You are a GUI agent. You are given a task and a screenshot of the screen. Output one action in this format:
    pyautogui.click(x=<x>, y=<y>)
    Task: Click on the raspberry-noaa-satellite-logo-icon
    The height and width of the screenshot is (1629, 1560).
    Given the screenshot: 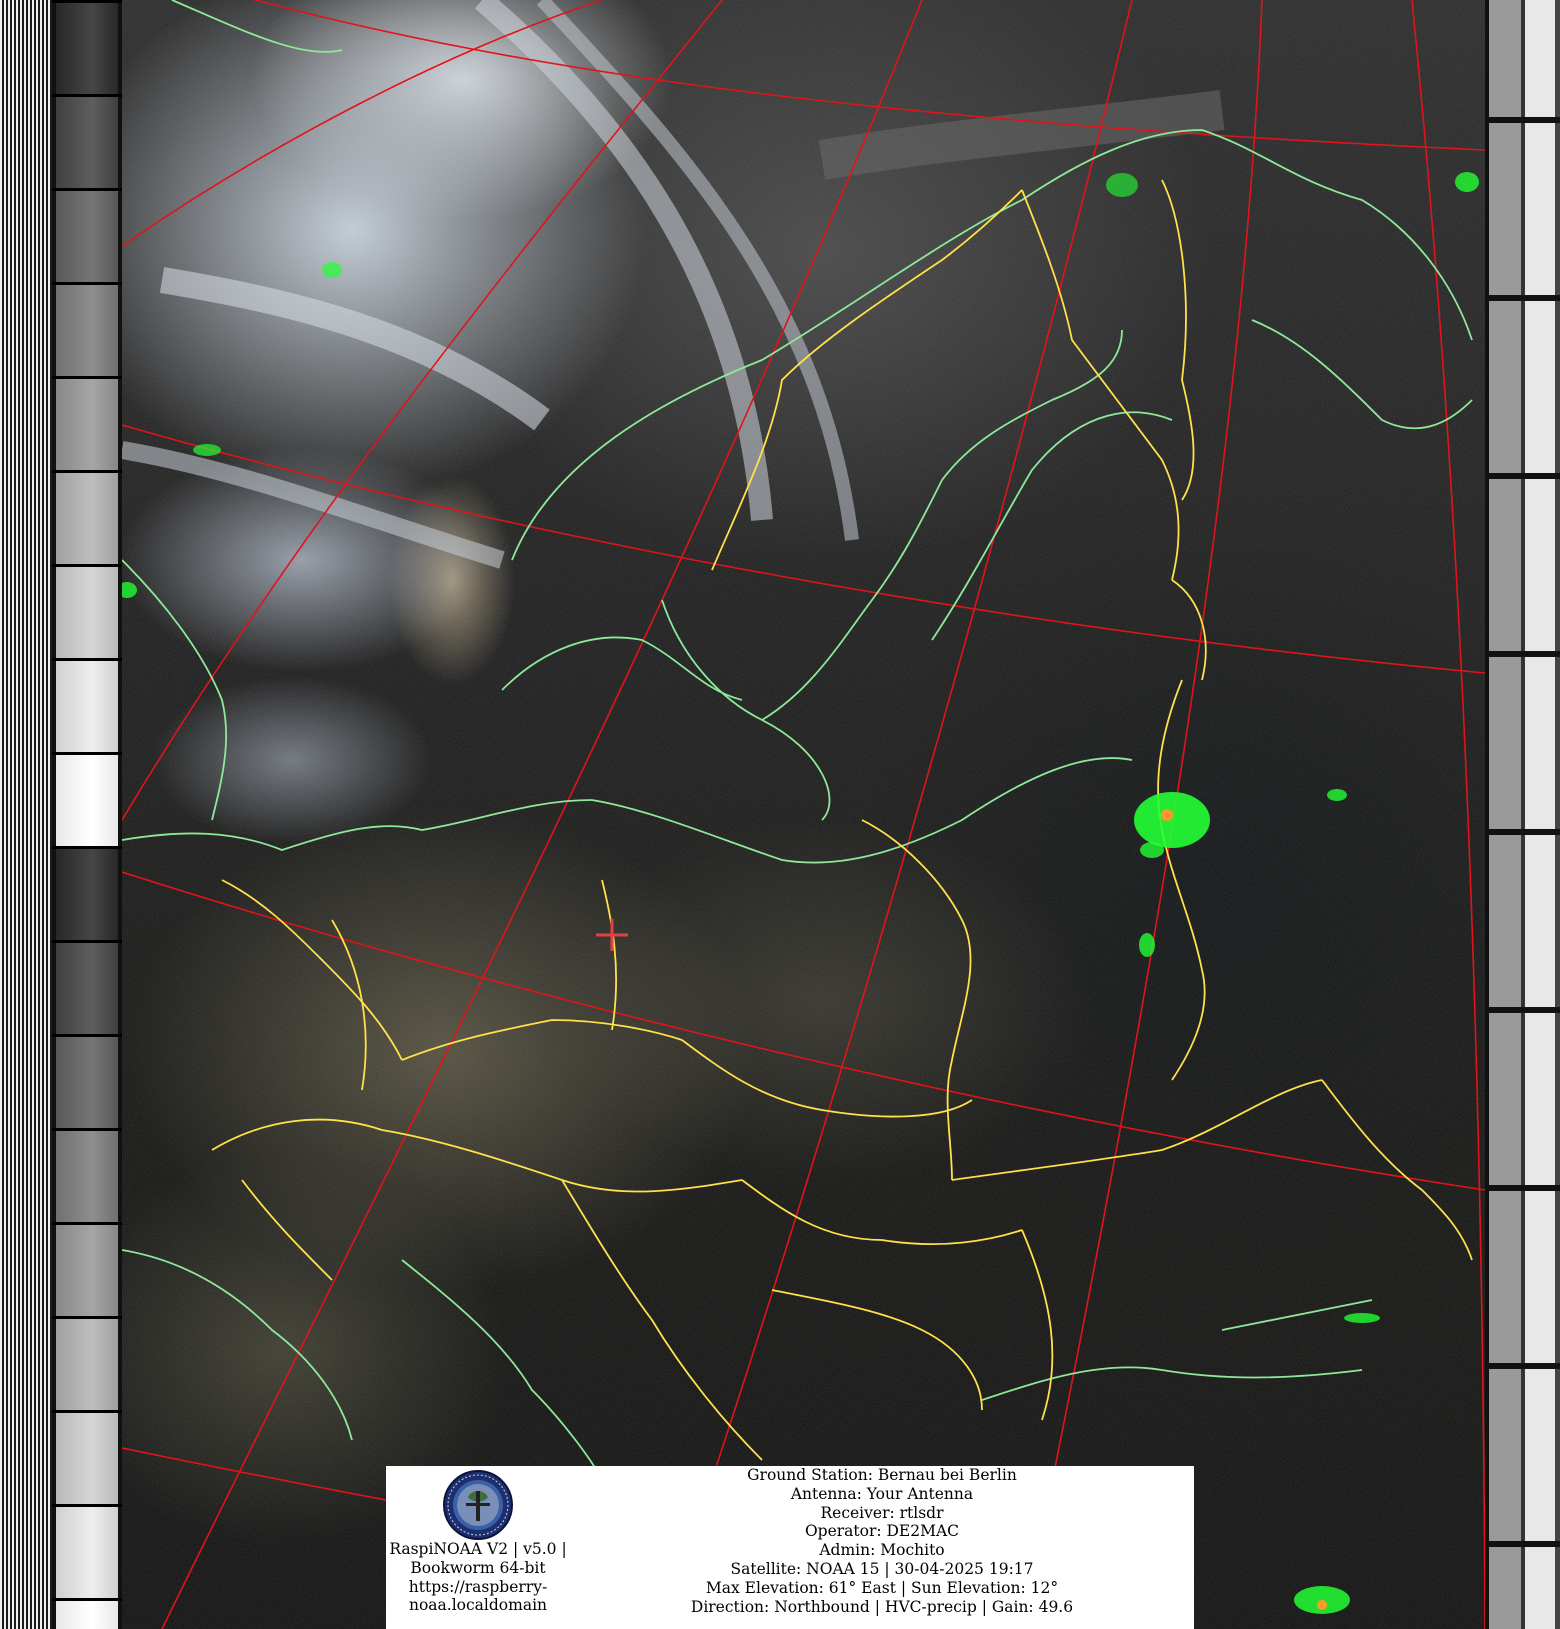 What is the action you would take?
    pyautogui.click(x=478, y=1505)
    